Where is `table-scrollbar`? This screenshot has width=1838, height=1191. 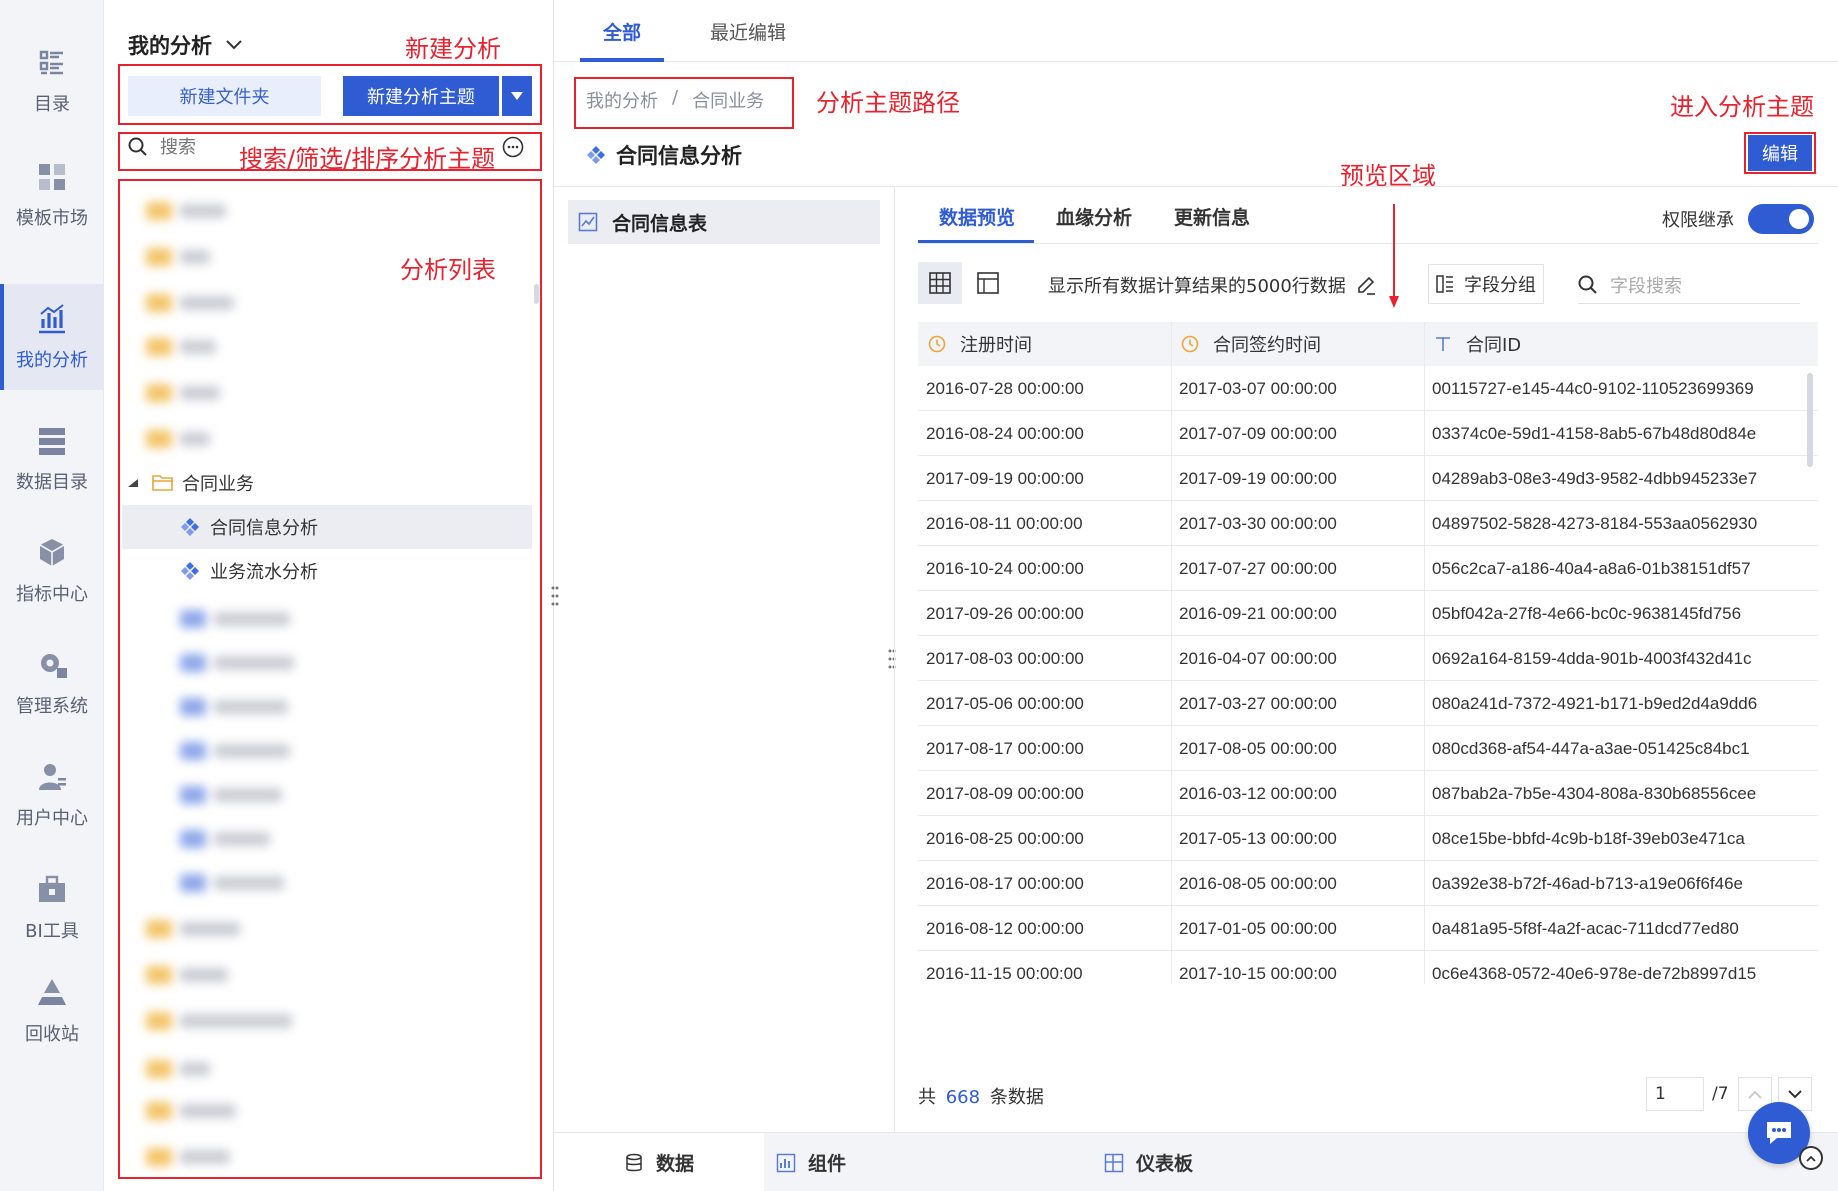 table-scrollbar is located at coordinates (1810, 420).